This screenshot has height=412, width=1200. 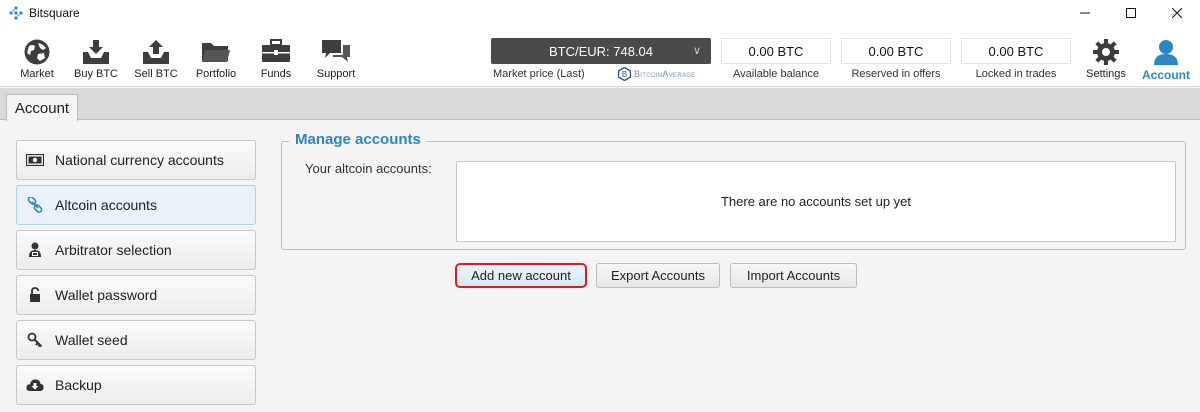 I want to click on sell-btc-icon, so click(x=156, y=54).